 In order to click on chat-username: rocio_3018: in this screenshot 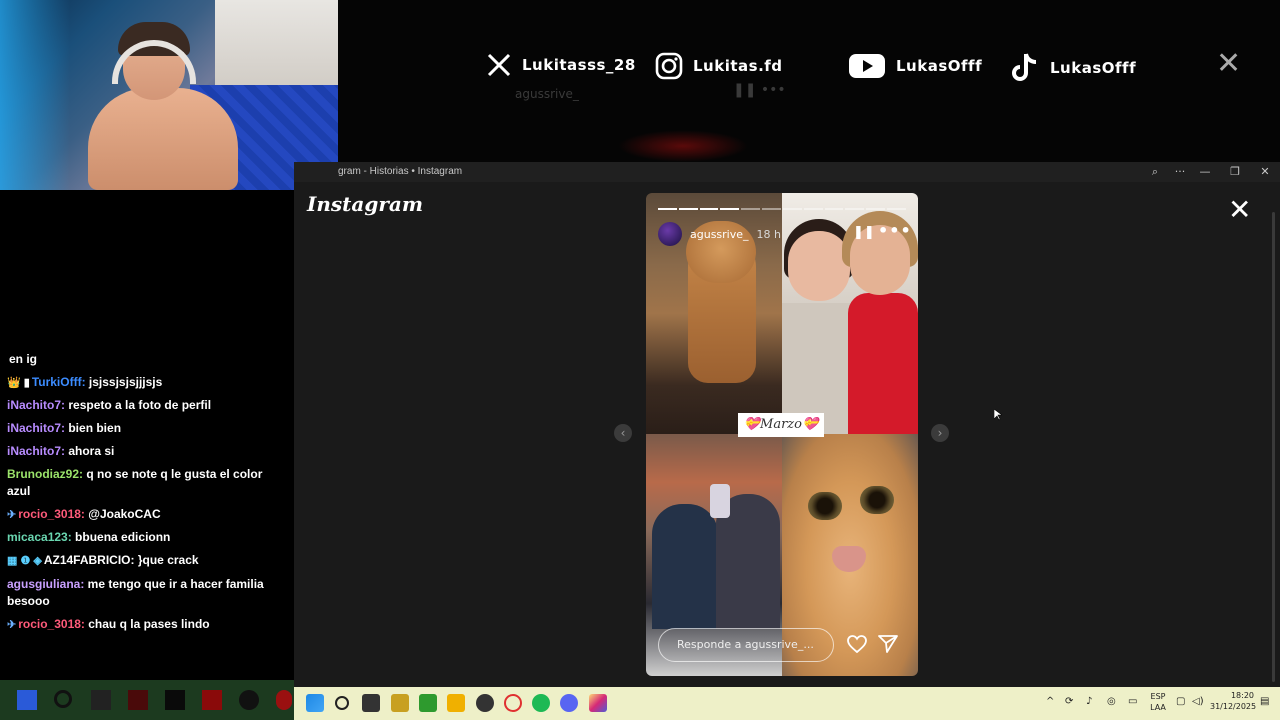, I will do `click(51, 514)`.